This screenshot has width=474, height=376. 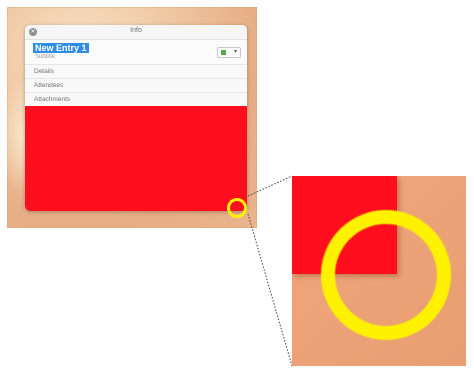 What do you see at coordinates (136, 72) in the screenshot?
I see `section-details: Details` at bounding box center [136, 72].